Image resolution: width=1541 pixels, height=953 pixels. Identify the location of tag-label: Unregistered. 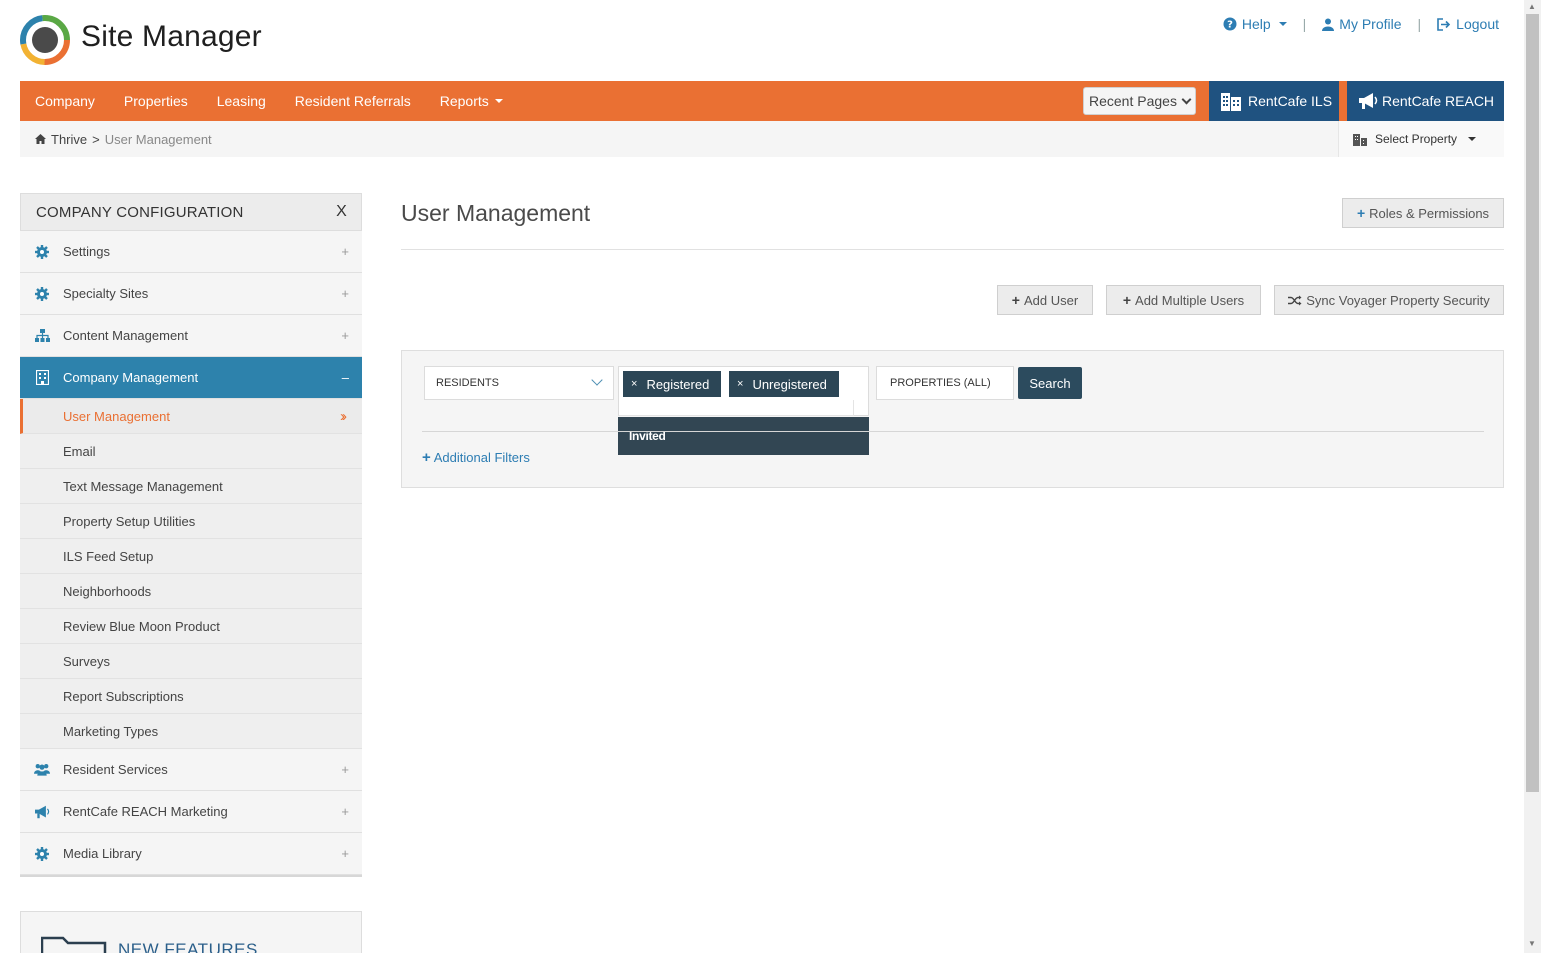
(789, 384).